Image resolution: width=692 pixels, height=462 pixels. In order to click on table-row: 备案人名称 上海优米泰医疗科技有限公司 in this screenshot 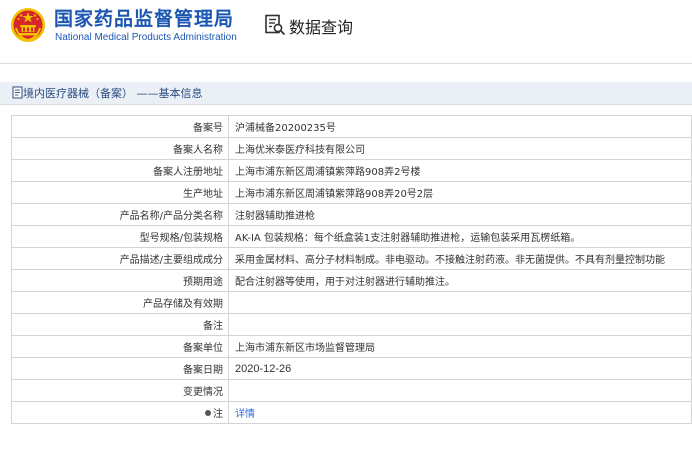, I will do `click(351, 148)`.